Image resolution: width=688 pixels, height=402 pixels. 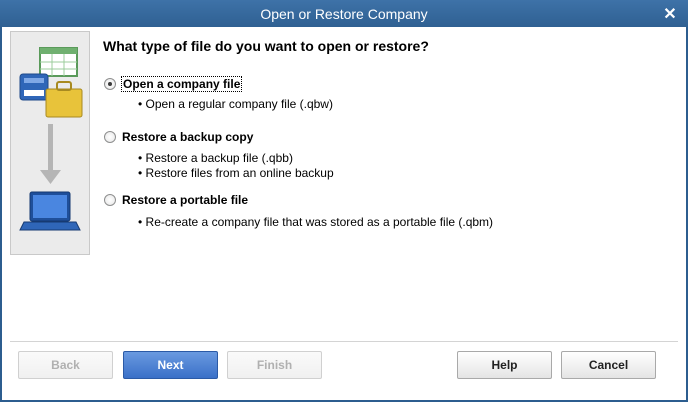 I want to click on illustration-panel, so click(x=50, y=143).